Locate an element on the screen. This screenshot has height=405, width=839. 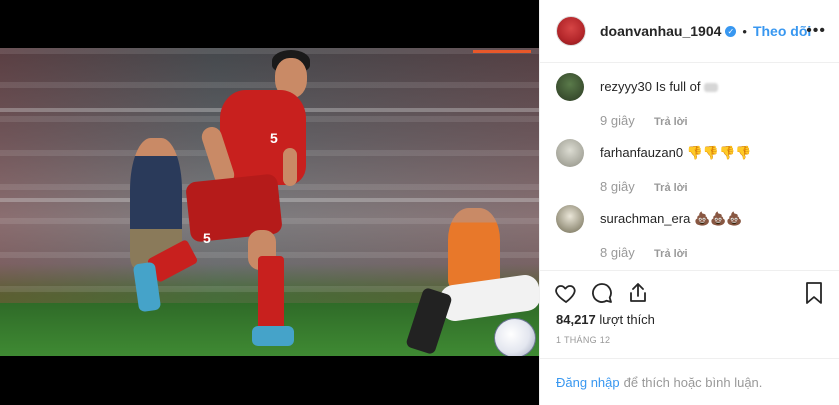
likes-number: 84,217 is located at coordinates (576, 319).